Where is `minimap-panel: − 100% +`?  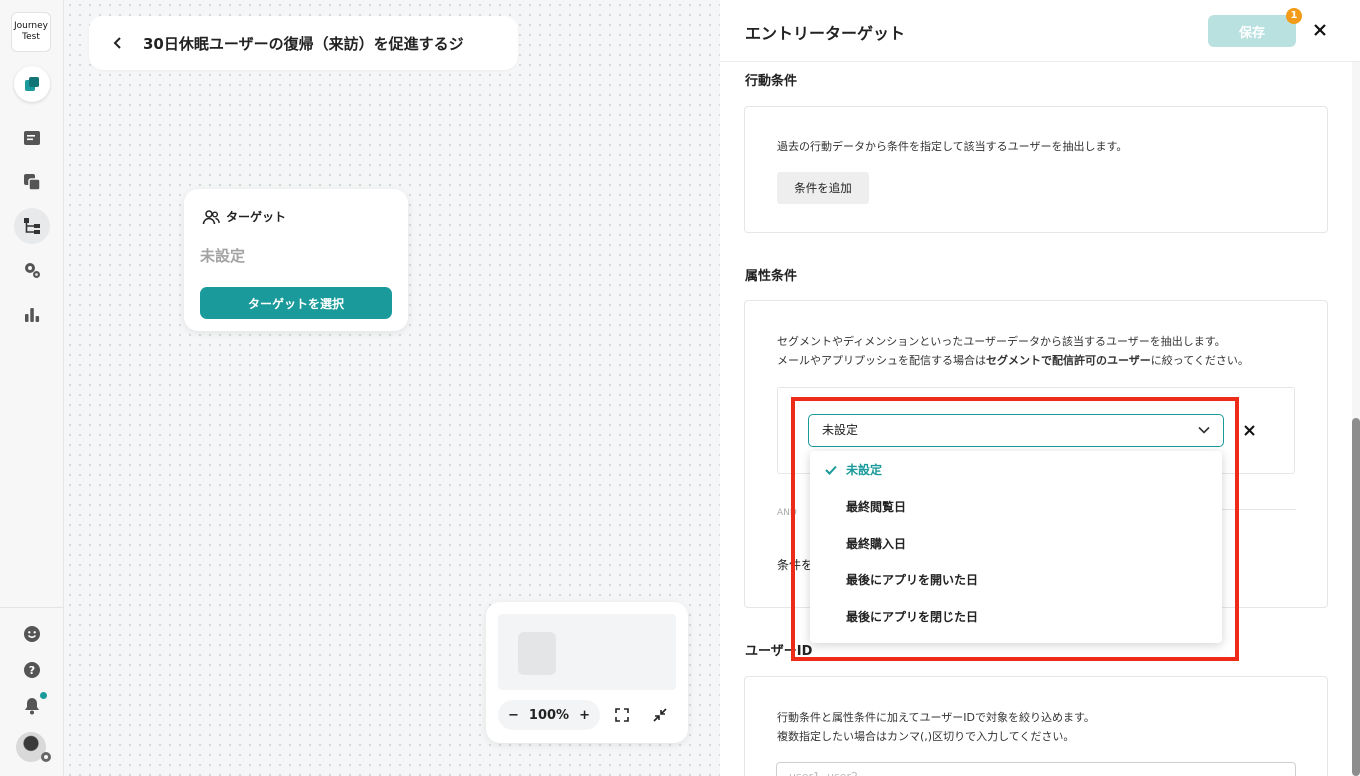 minimap-panel: − 100% + is located at coordinates (587, 672).